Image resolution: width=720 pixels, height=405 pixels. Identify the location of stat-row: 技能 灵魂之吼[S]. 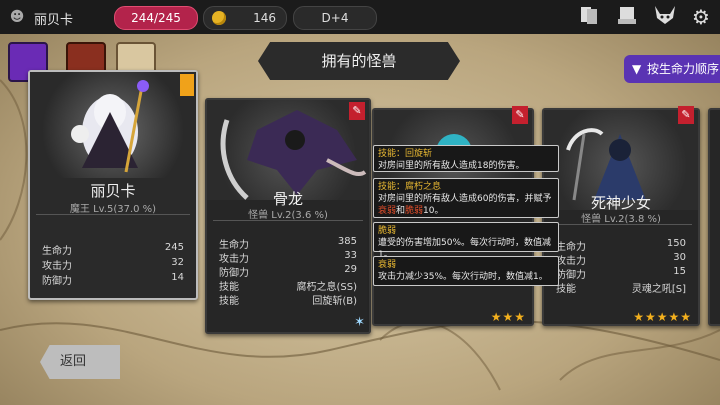
(621, 289).